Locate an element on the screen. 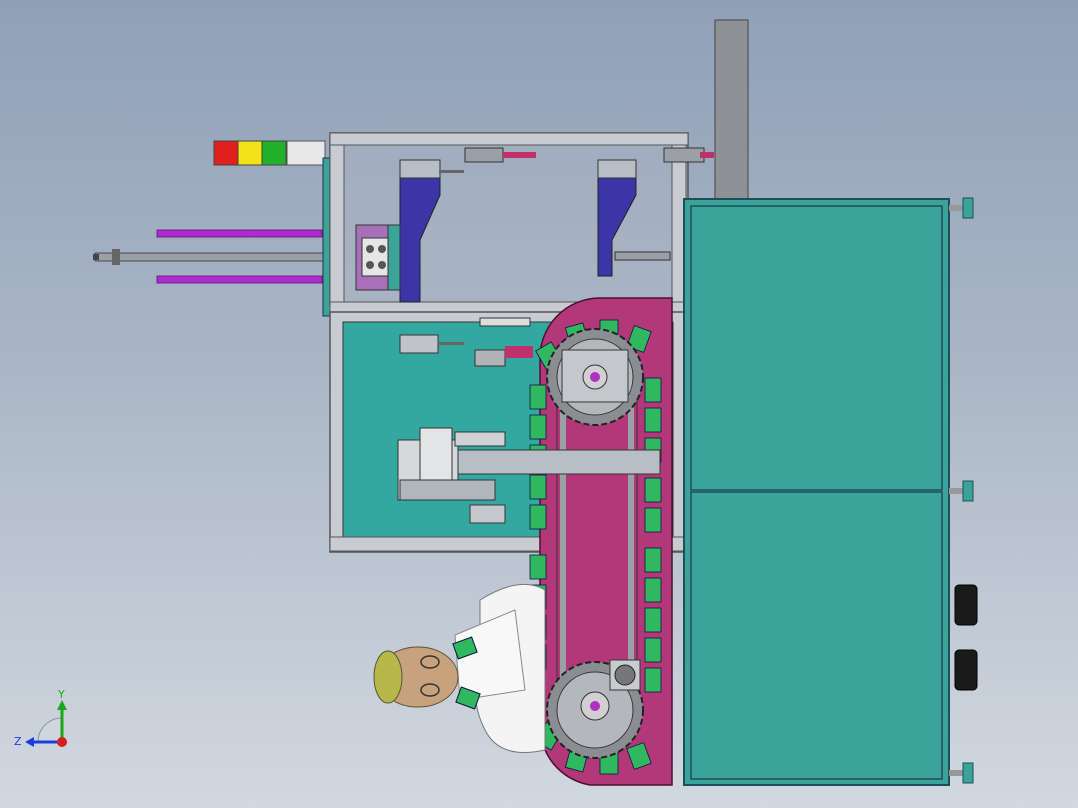  signal-tower is located at coordinates (269, 153).